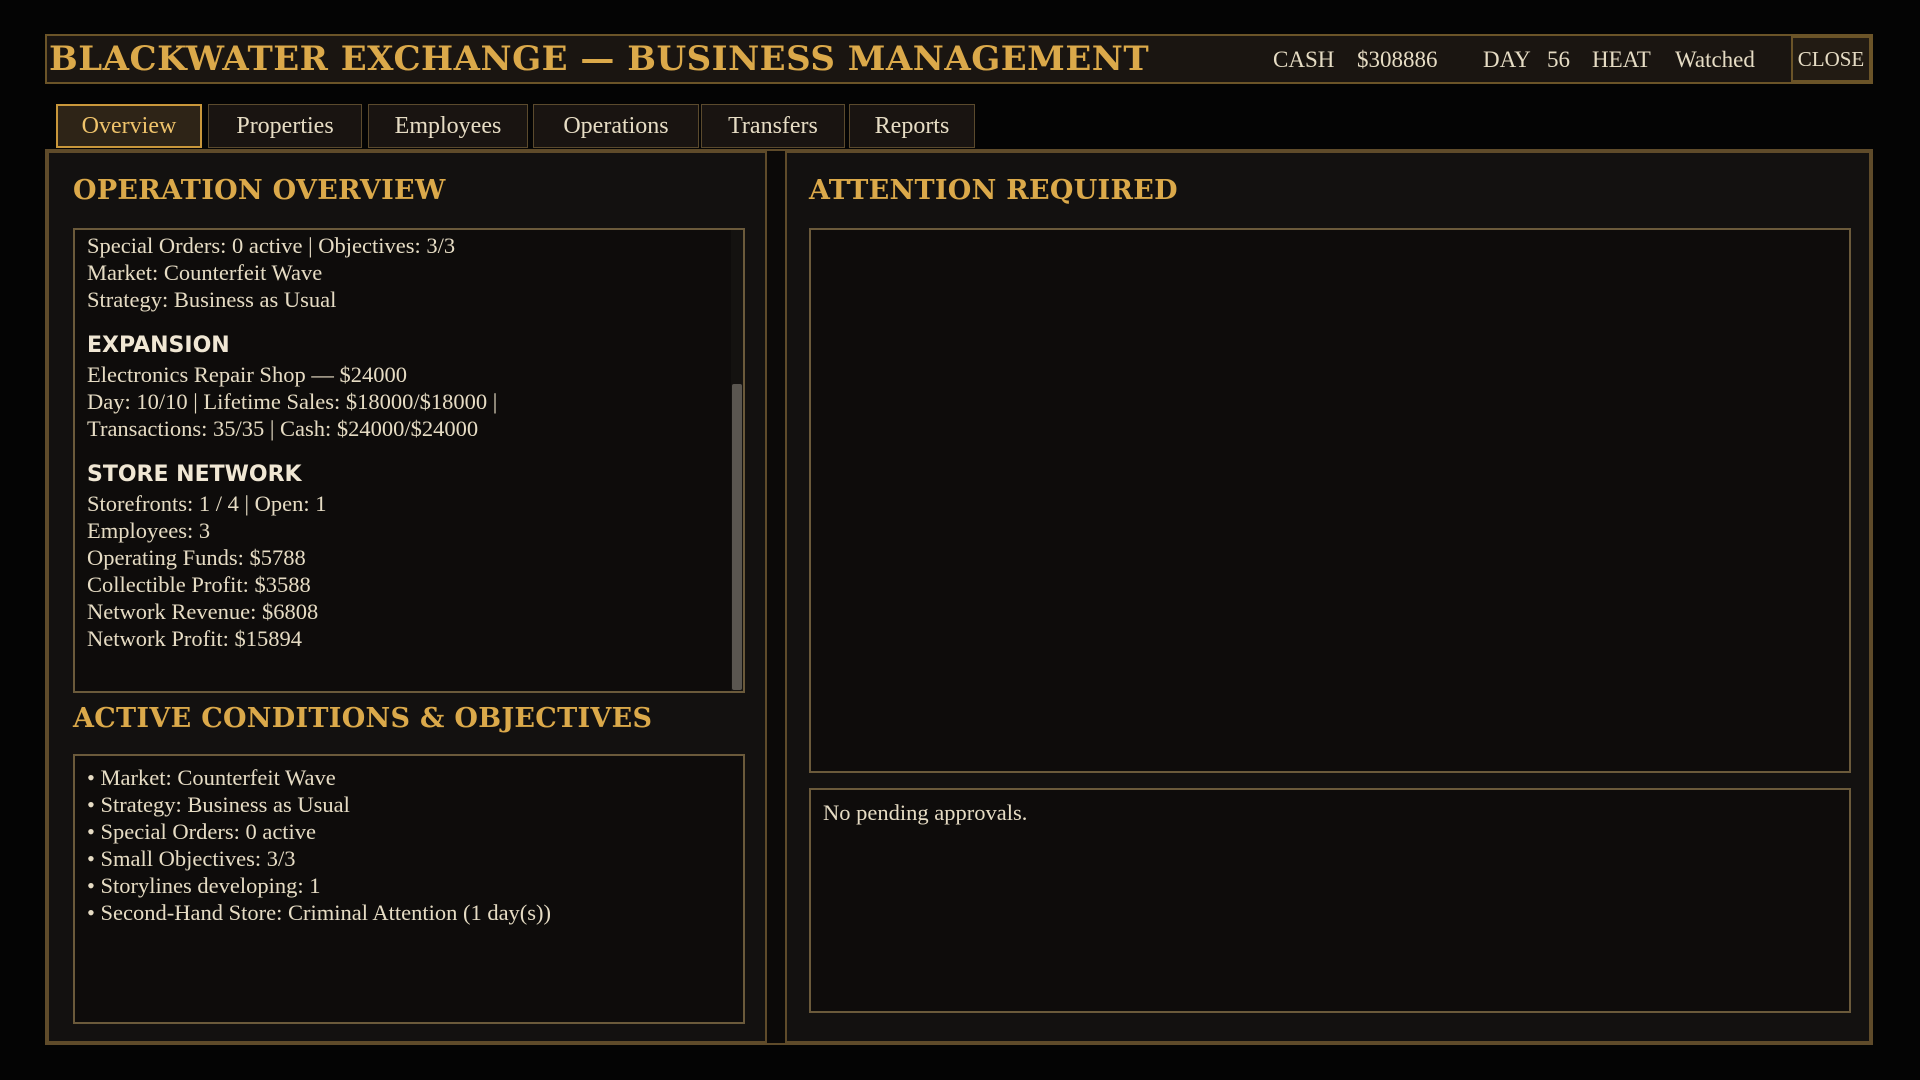 Image resolution: width=1920 pixels, height=1080 pixels. I want to click on condition-item: • Strategy: Business as Usual, so click(218, 804).